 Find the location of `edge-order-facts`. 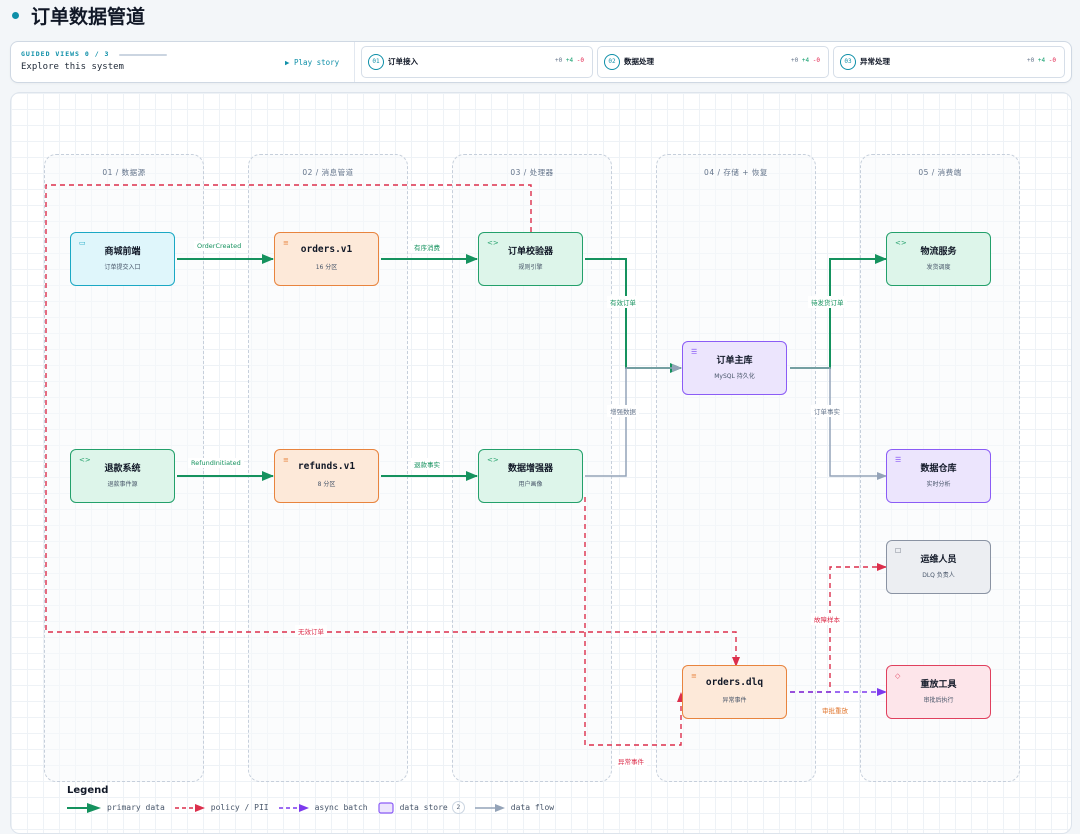

edge-order-facts is located at coordinates (838, 423).